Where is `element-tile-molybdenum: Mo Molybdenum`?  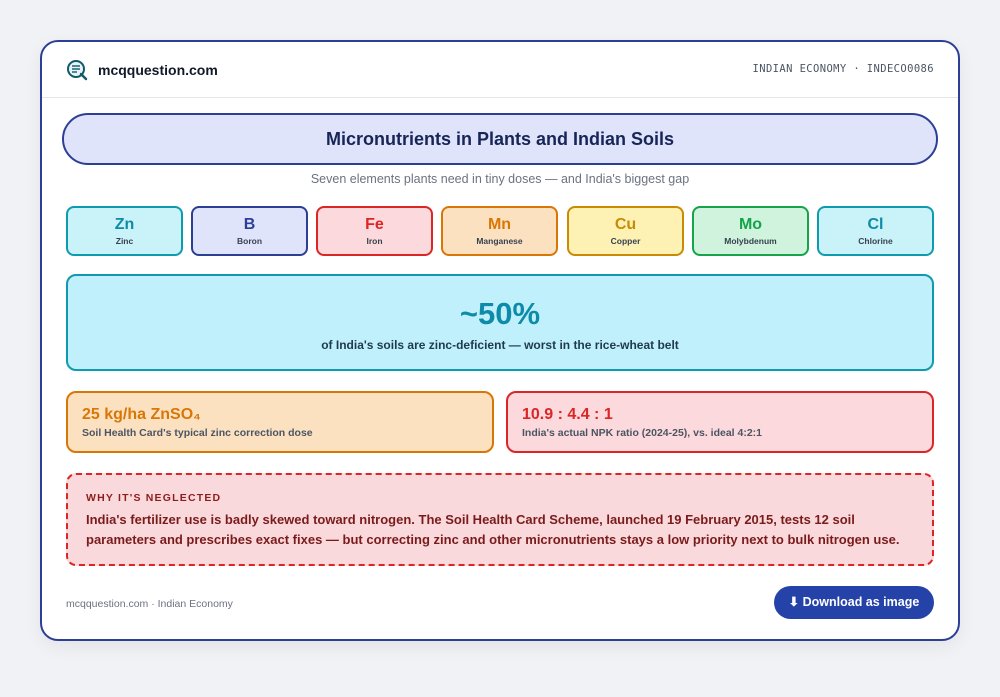
element-tile-molybdenum: Mo Molybdenum is located at coordinates (750, 231).